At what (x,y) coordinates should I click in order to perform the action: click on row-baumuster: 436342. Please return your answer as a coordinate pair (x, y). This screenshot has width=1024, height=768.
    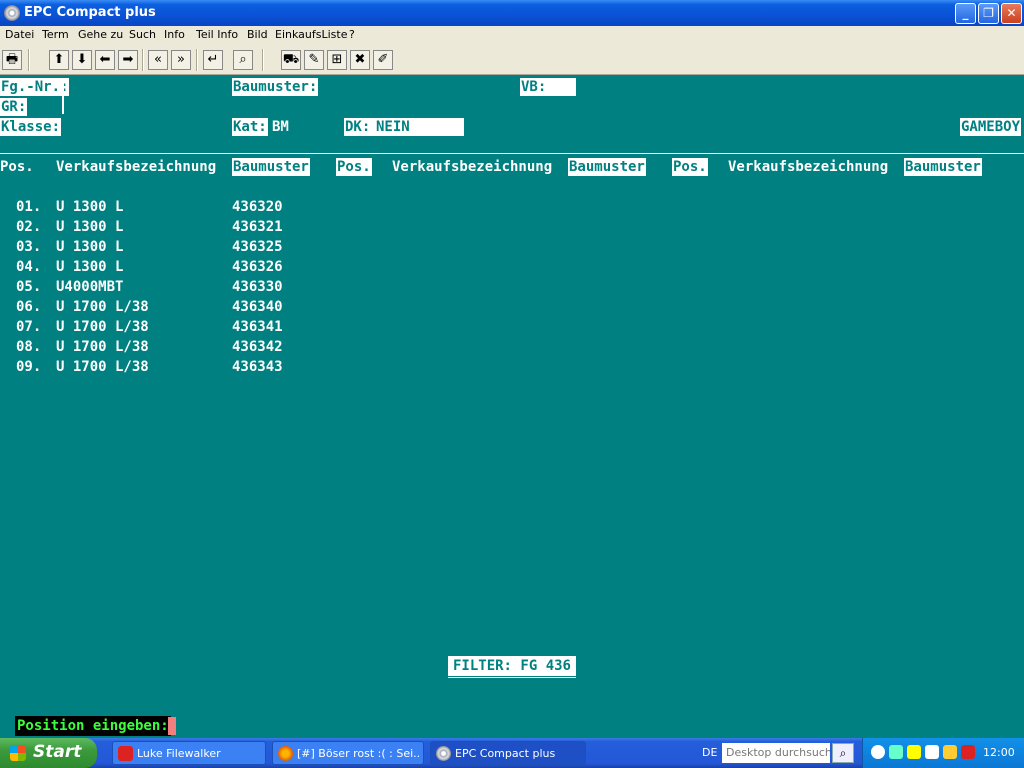
    Looking at the image, I should click on (257, 347).